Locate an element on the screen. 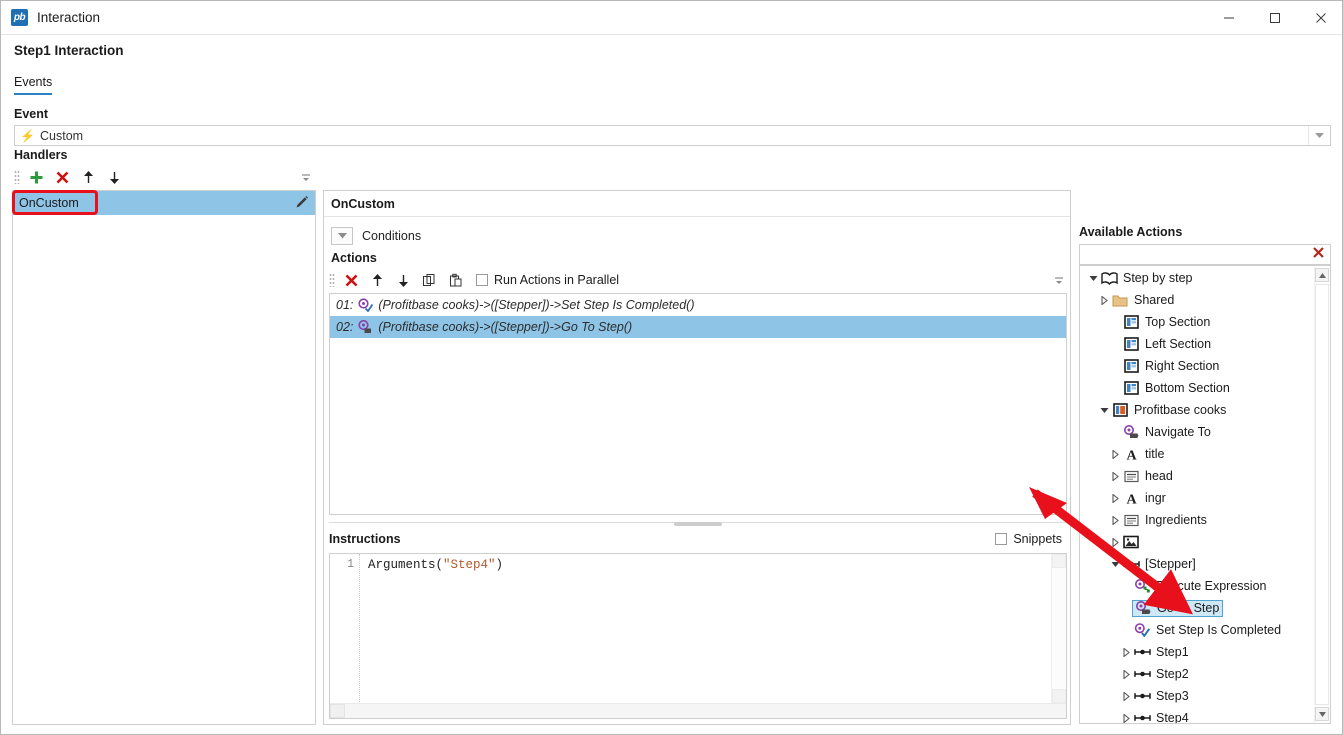  editor-horizontal-scrollbar is located at coordinates (698, 710).